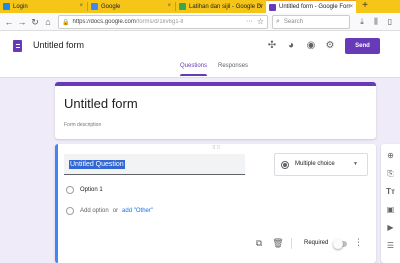 The width and height of the screenshot is (400, 263). I want to click on option-label: Option 1, so click(91, 190).